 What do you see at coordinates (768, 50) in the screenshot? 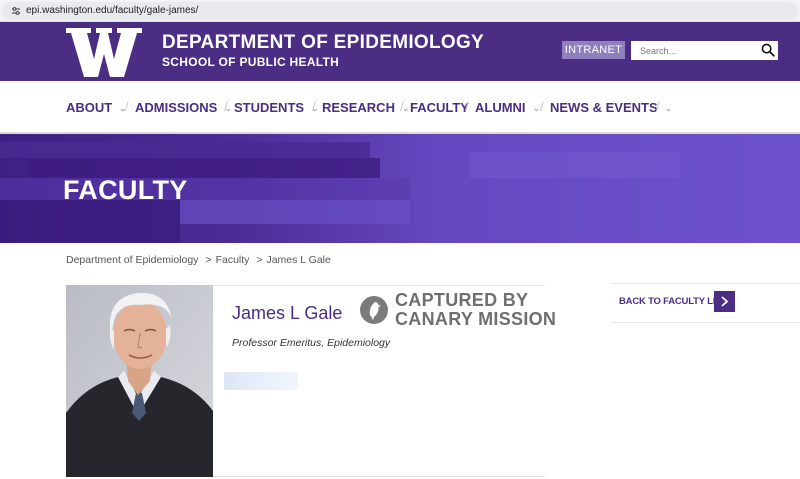
I see `search-icon` at bounding box center [768, 50].